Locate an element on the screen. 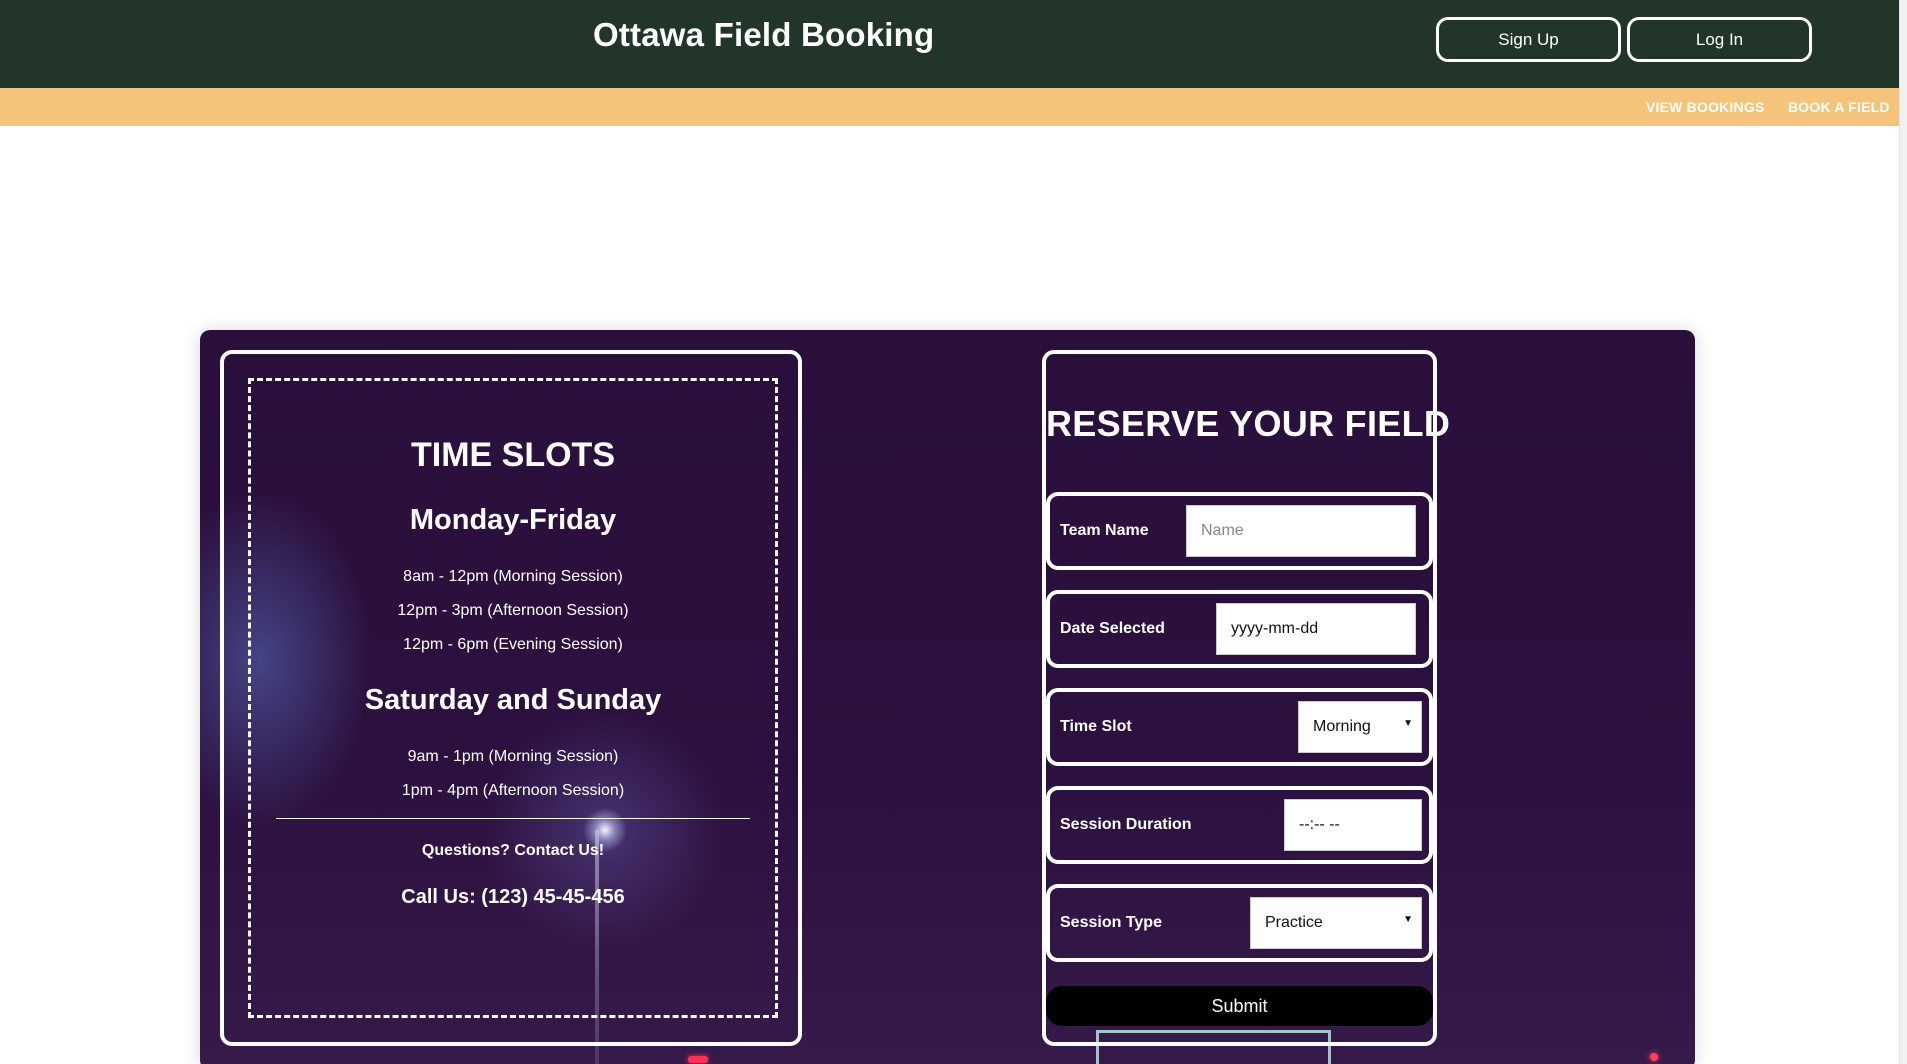  date-row: Date Selected yyyy-mm-dd is located at coordinates (1239, 629).